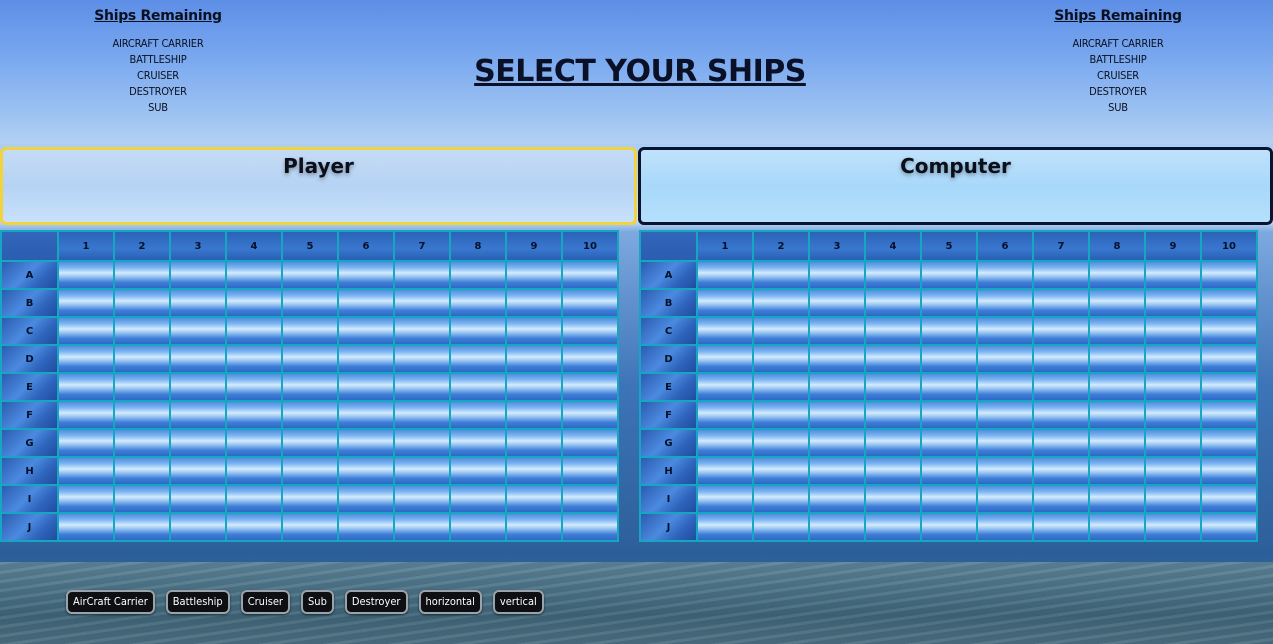  I want to click on battleship-button: Battleship, so click(197, 602).